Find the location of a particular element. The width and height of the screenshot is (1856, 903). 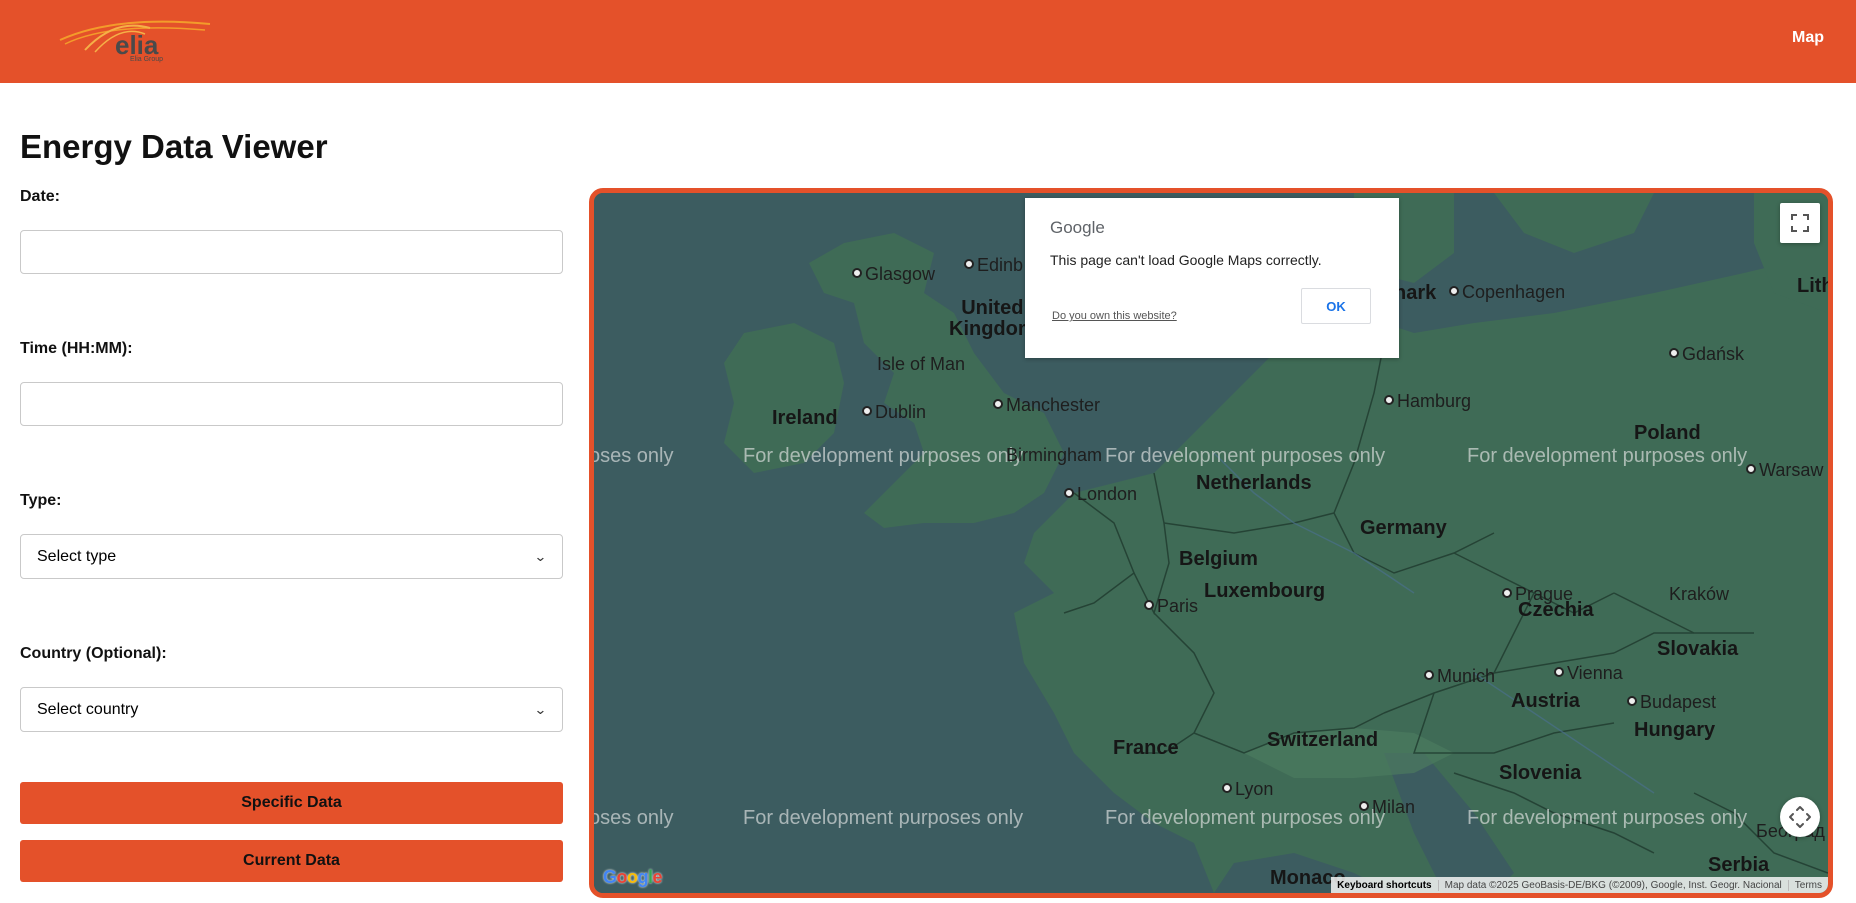

country-label-poland: Poland is located at coordinates (1667, 433).